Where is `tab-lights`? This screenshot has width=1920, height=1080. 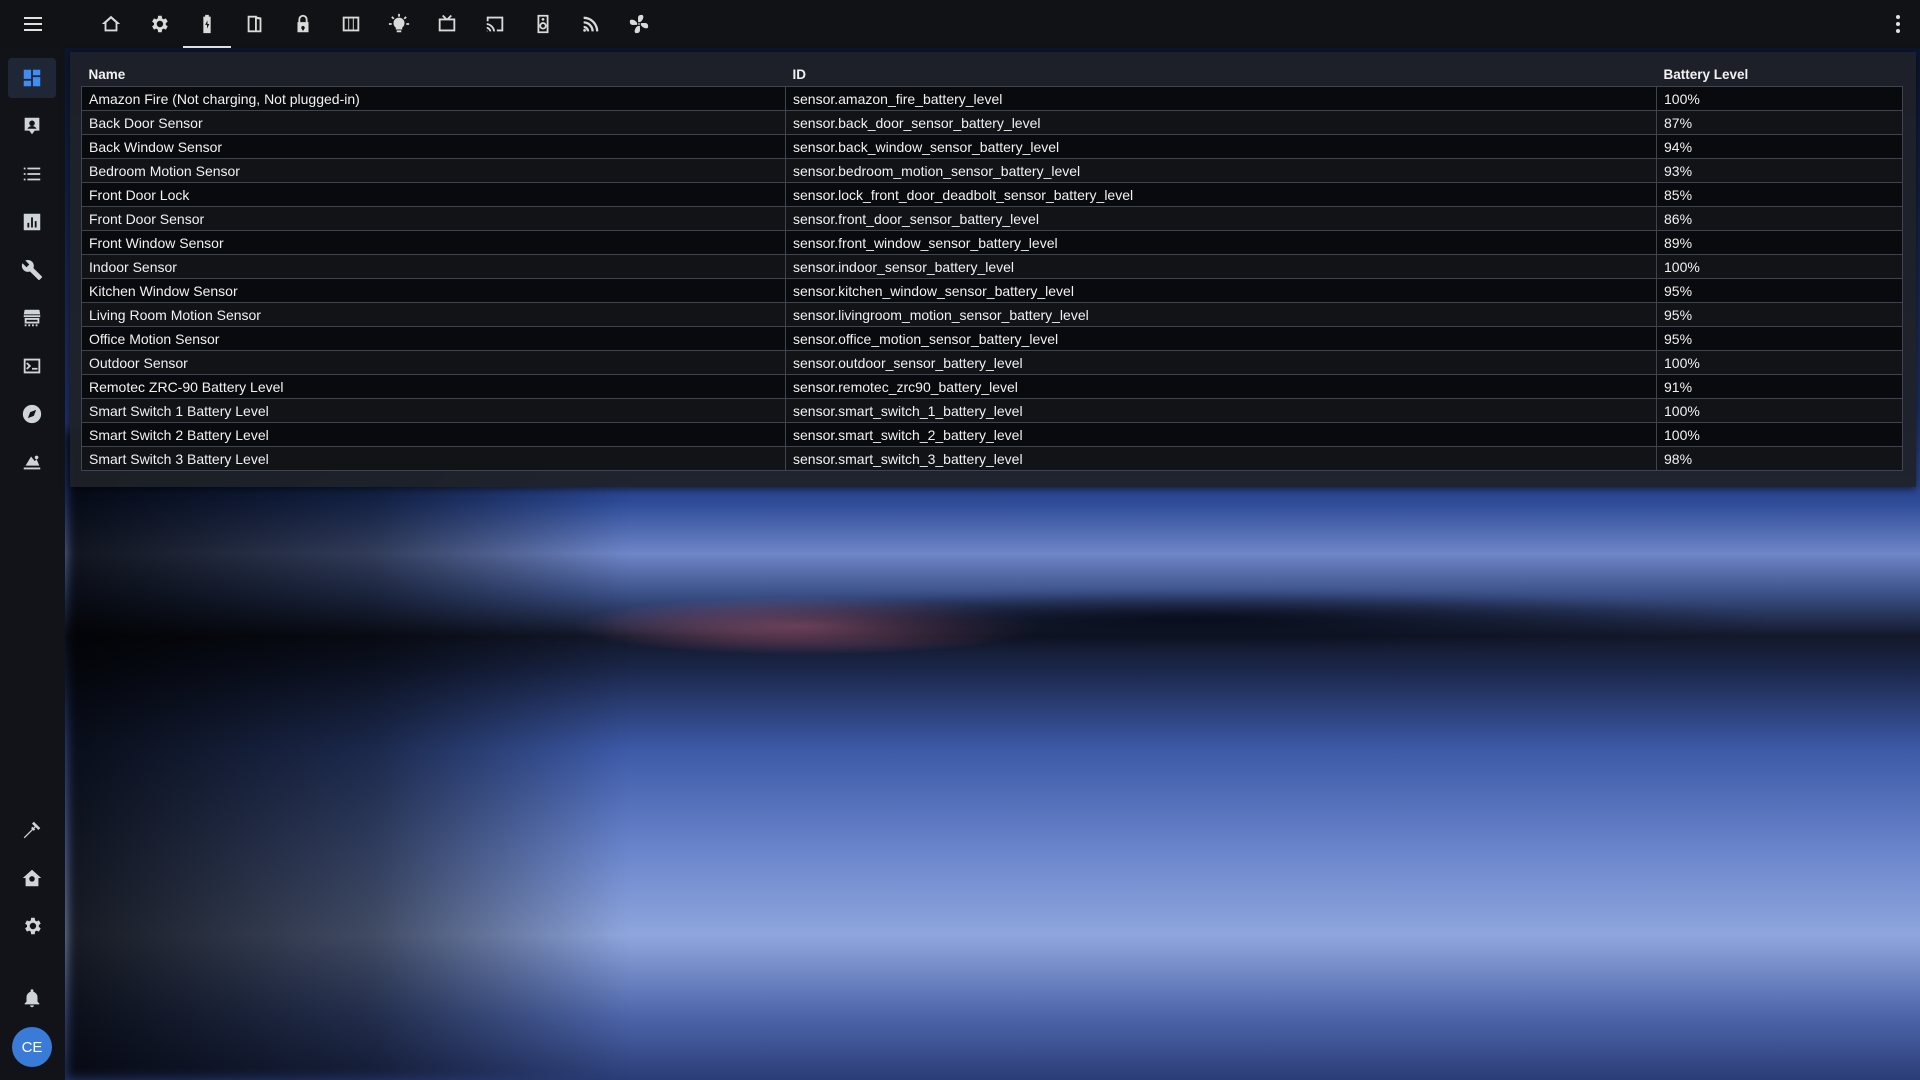
tab-lights is located at coordinates (399, 24).